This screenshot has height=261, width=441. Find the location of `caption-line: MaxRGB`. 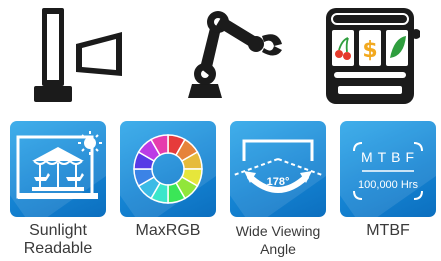

caption-line: MaxRGB is located at coordinates (168, 230).